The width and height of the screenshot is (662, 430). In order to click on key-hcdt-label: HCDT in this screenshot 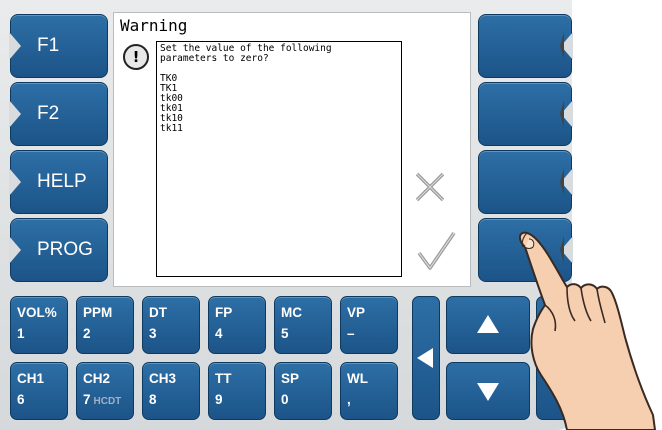, I will do `click(107, 401)`.